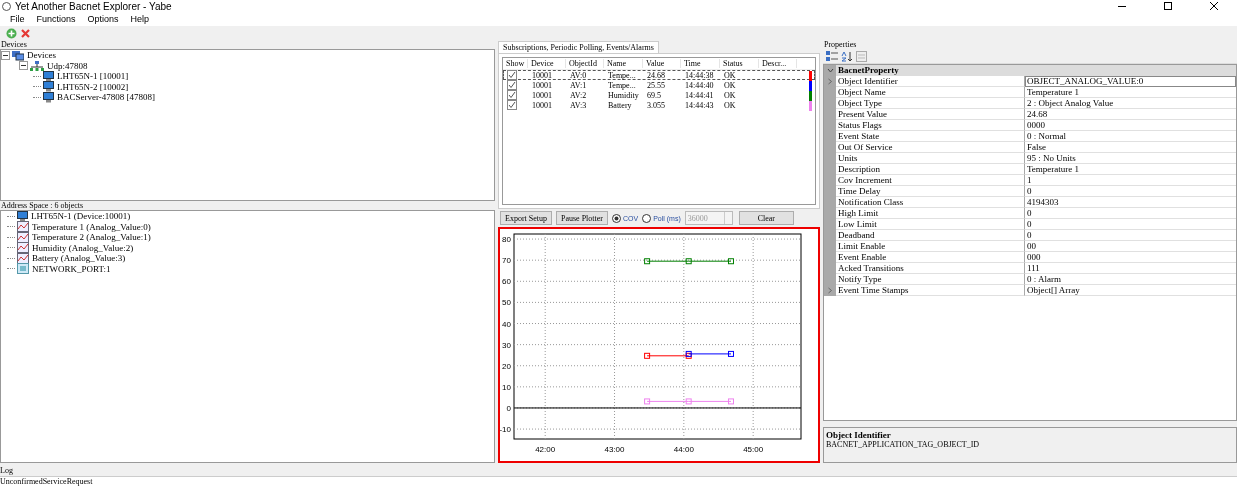 The image size is (1237, 487). I want to click on property-value: 0 : Alarm, so click(1130, 279).